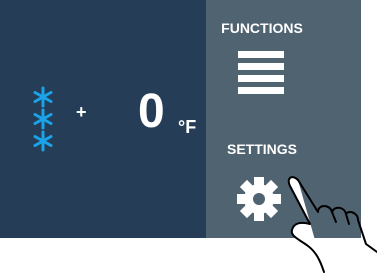  I want to click on temperature-value: 0, so click(151, 111).